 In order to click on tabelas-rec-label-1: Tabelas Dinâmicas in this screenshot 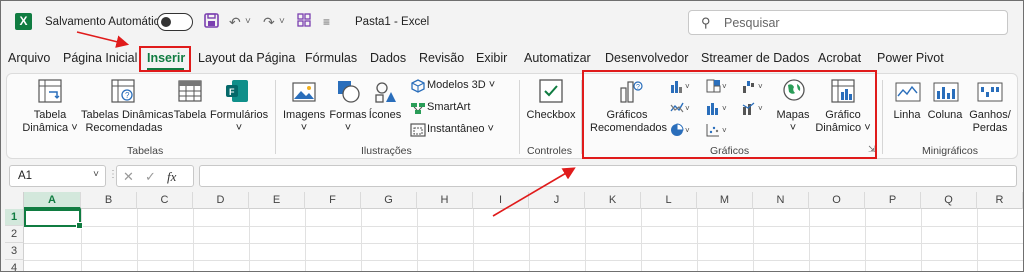, I will do `click(127, 115)`.